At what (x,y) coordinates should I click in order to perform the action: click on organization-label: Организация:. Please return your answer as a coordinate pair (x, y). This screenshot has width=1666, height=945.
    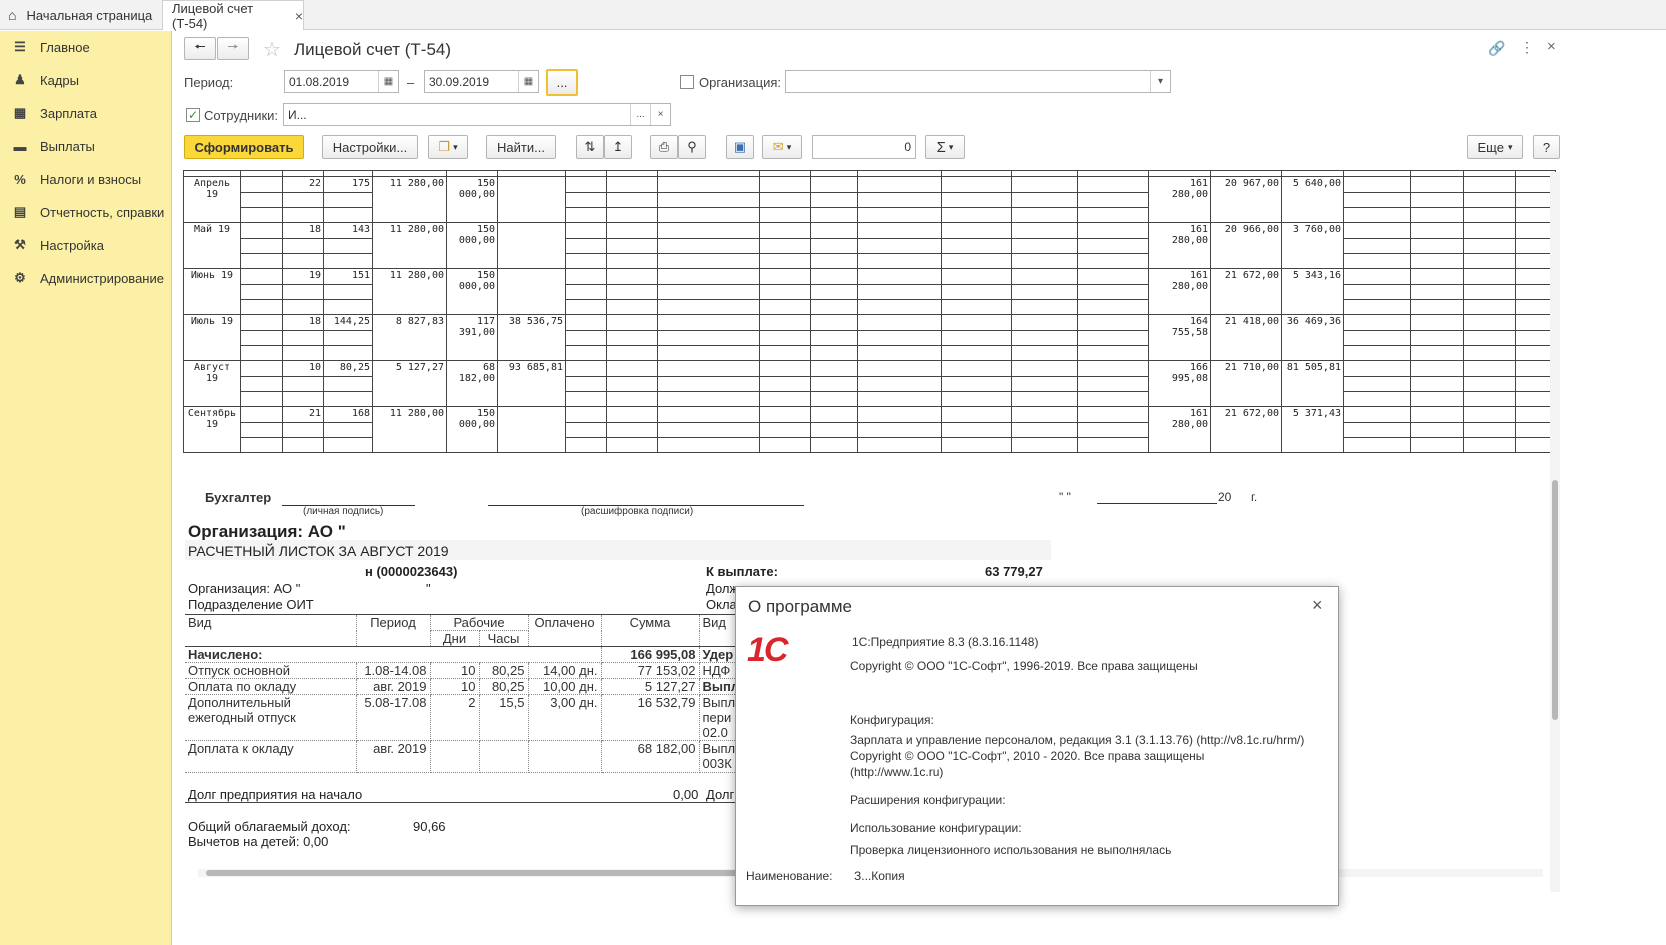
    Looking at the image, I should click on (740, 82).